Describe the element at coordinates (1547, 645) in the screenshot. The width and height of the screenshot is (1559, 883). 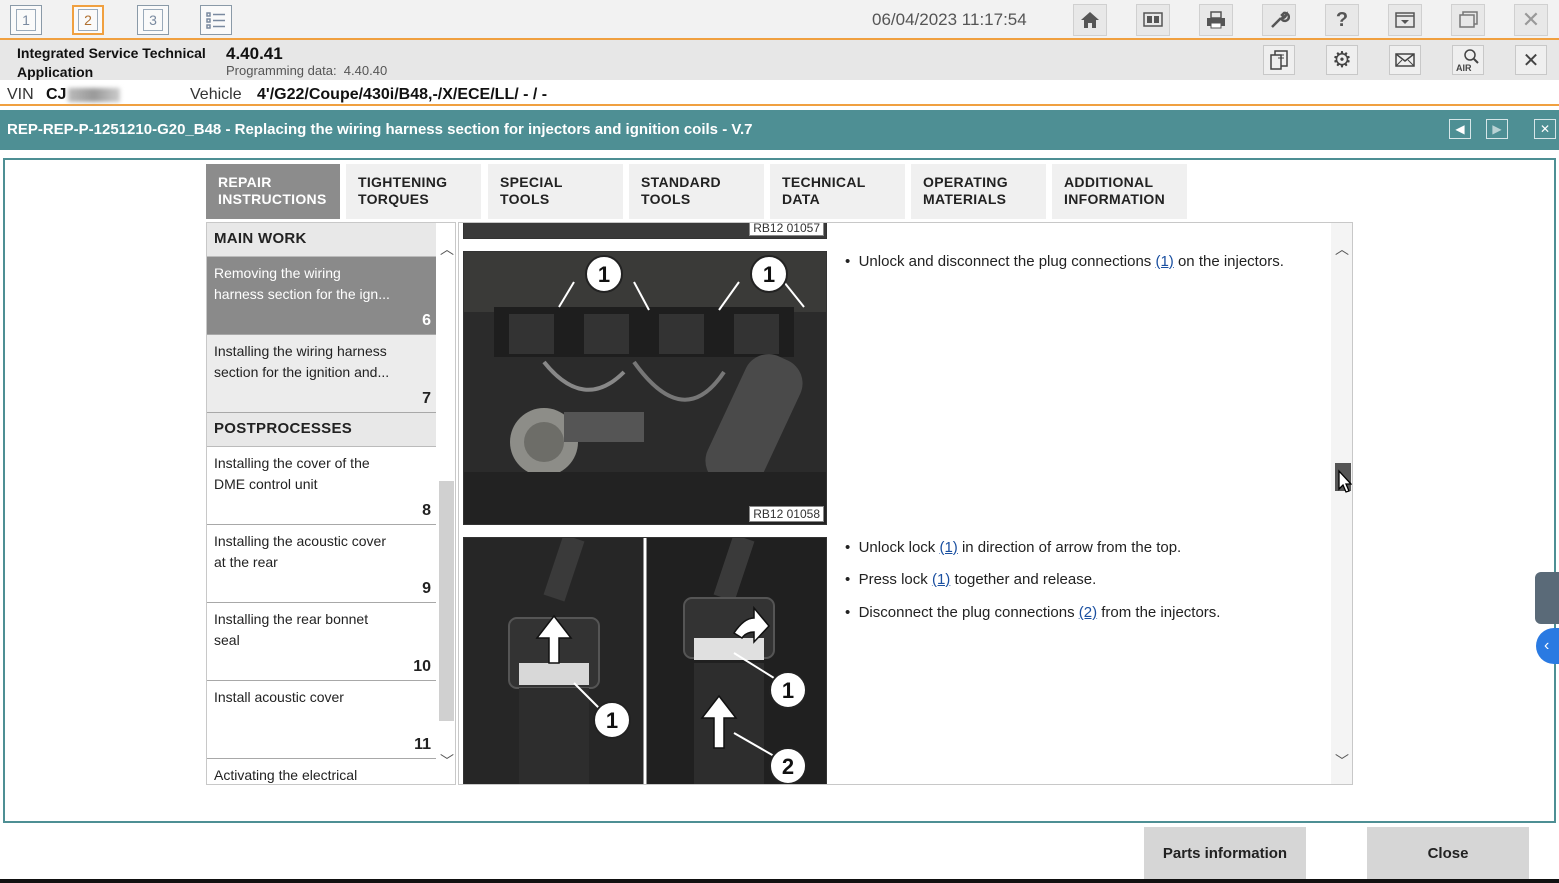
I see `chevron-left-icon: ‹` at that location.